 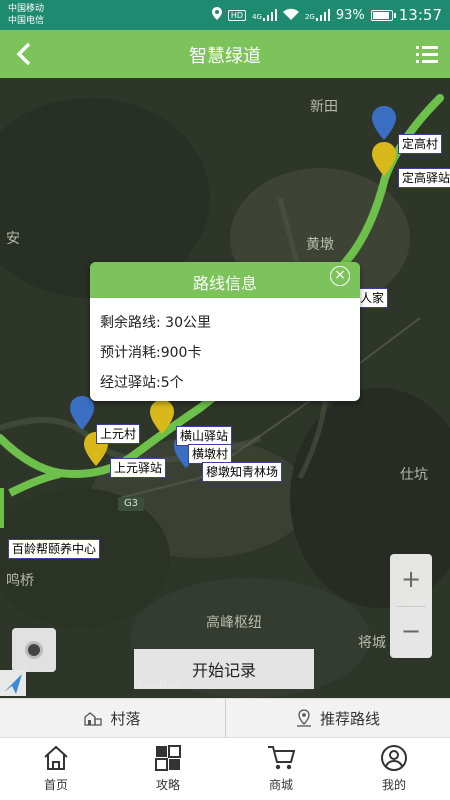 I want to click on poi-label: 百龄帮颐养中心, so click(x=54, y=549).